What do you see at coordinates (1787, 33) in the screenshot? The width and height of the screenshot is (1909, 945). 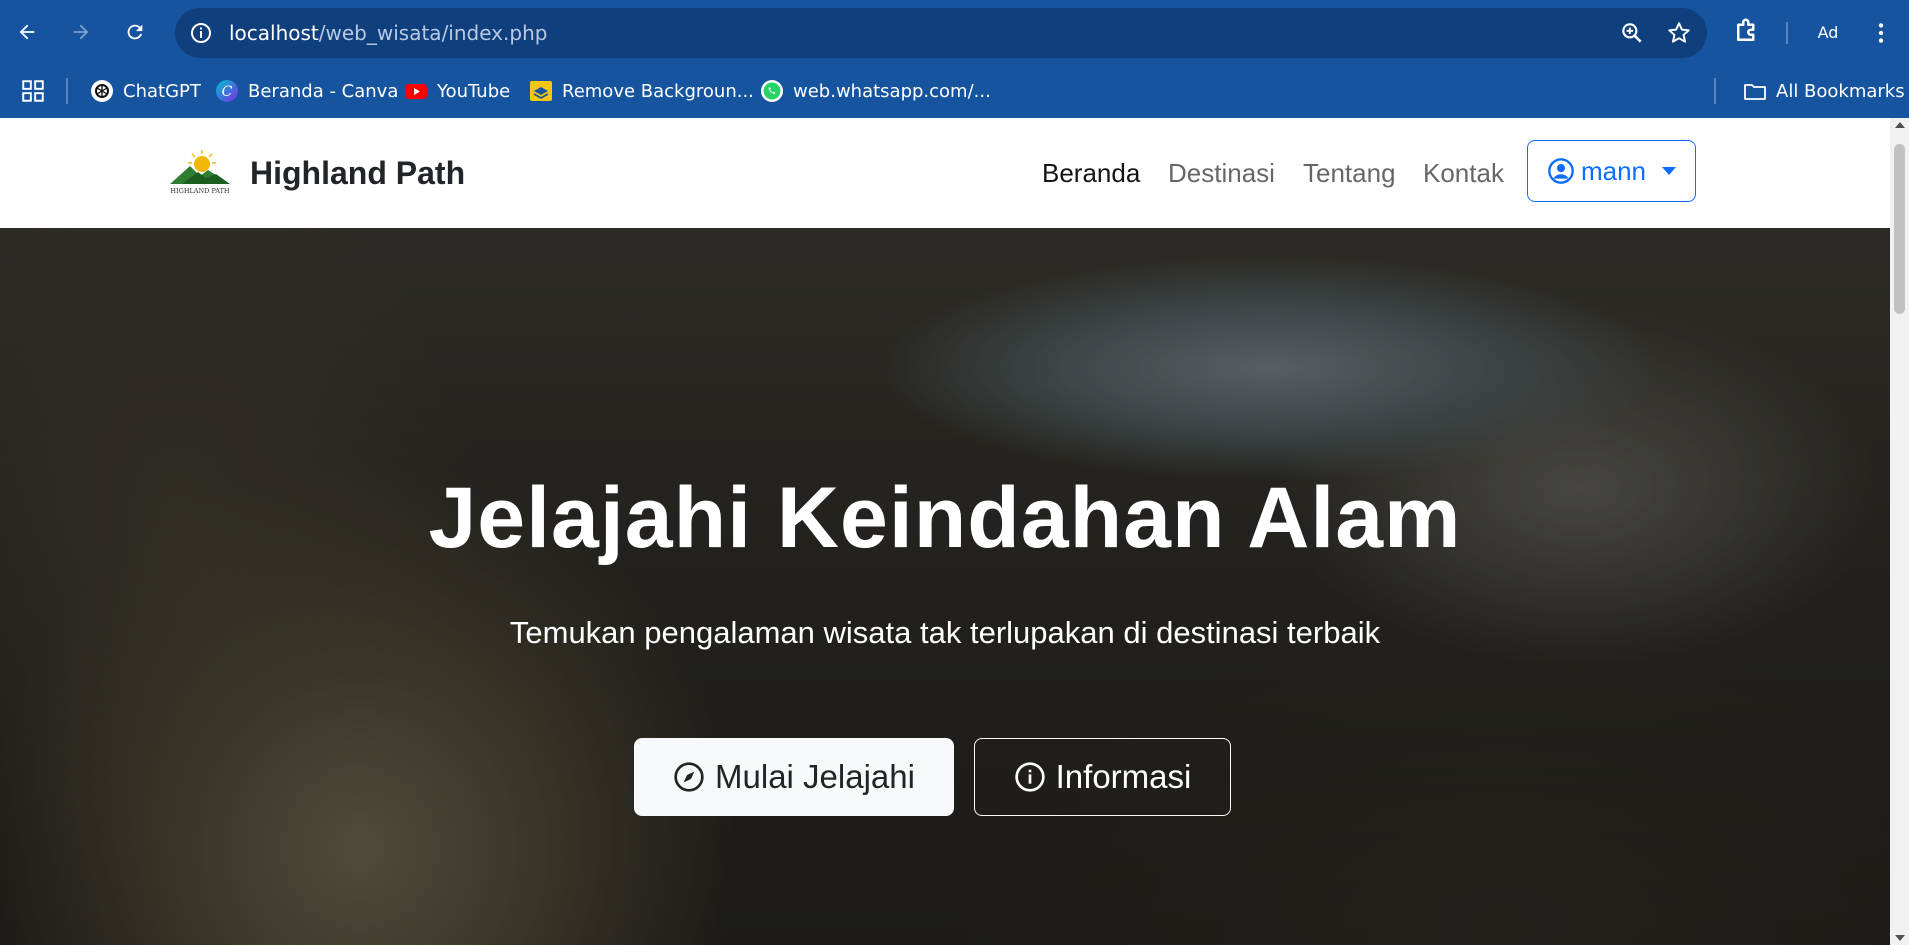 I see `toolbar-divider` at bounding box center [1787, 33].